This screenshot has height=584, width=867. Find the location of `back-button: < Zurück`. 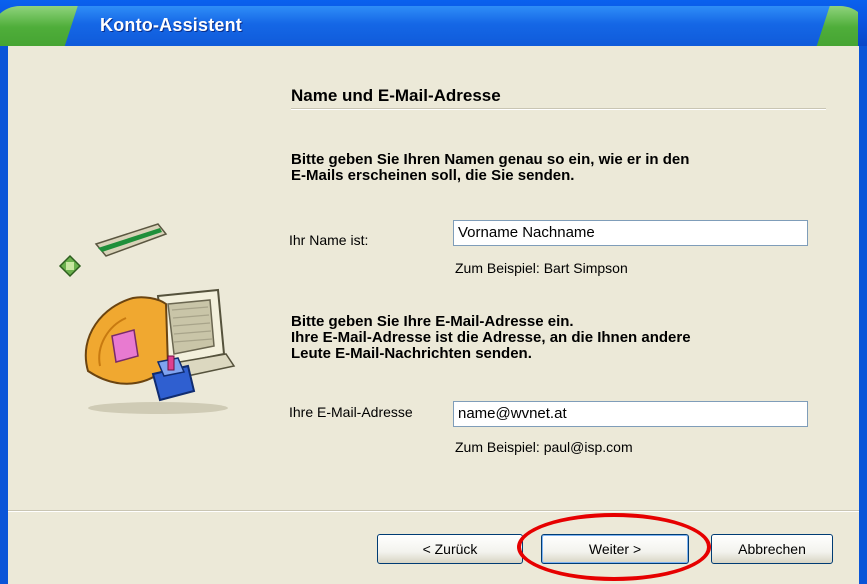

back-button: < Zurück is located at coordinates (450, 549).